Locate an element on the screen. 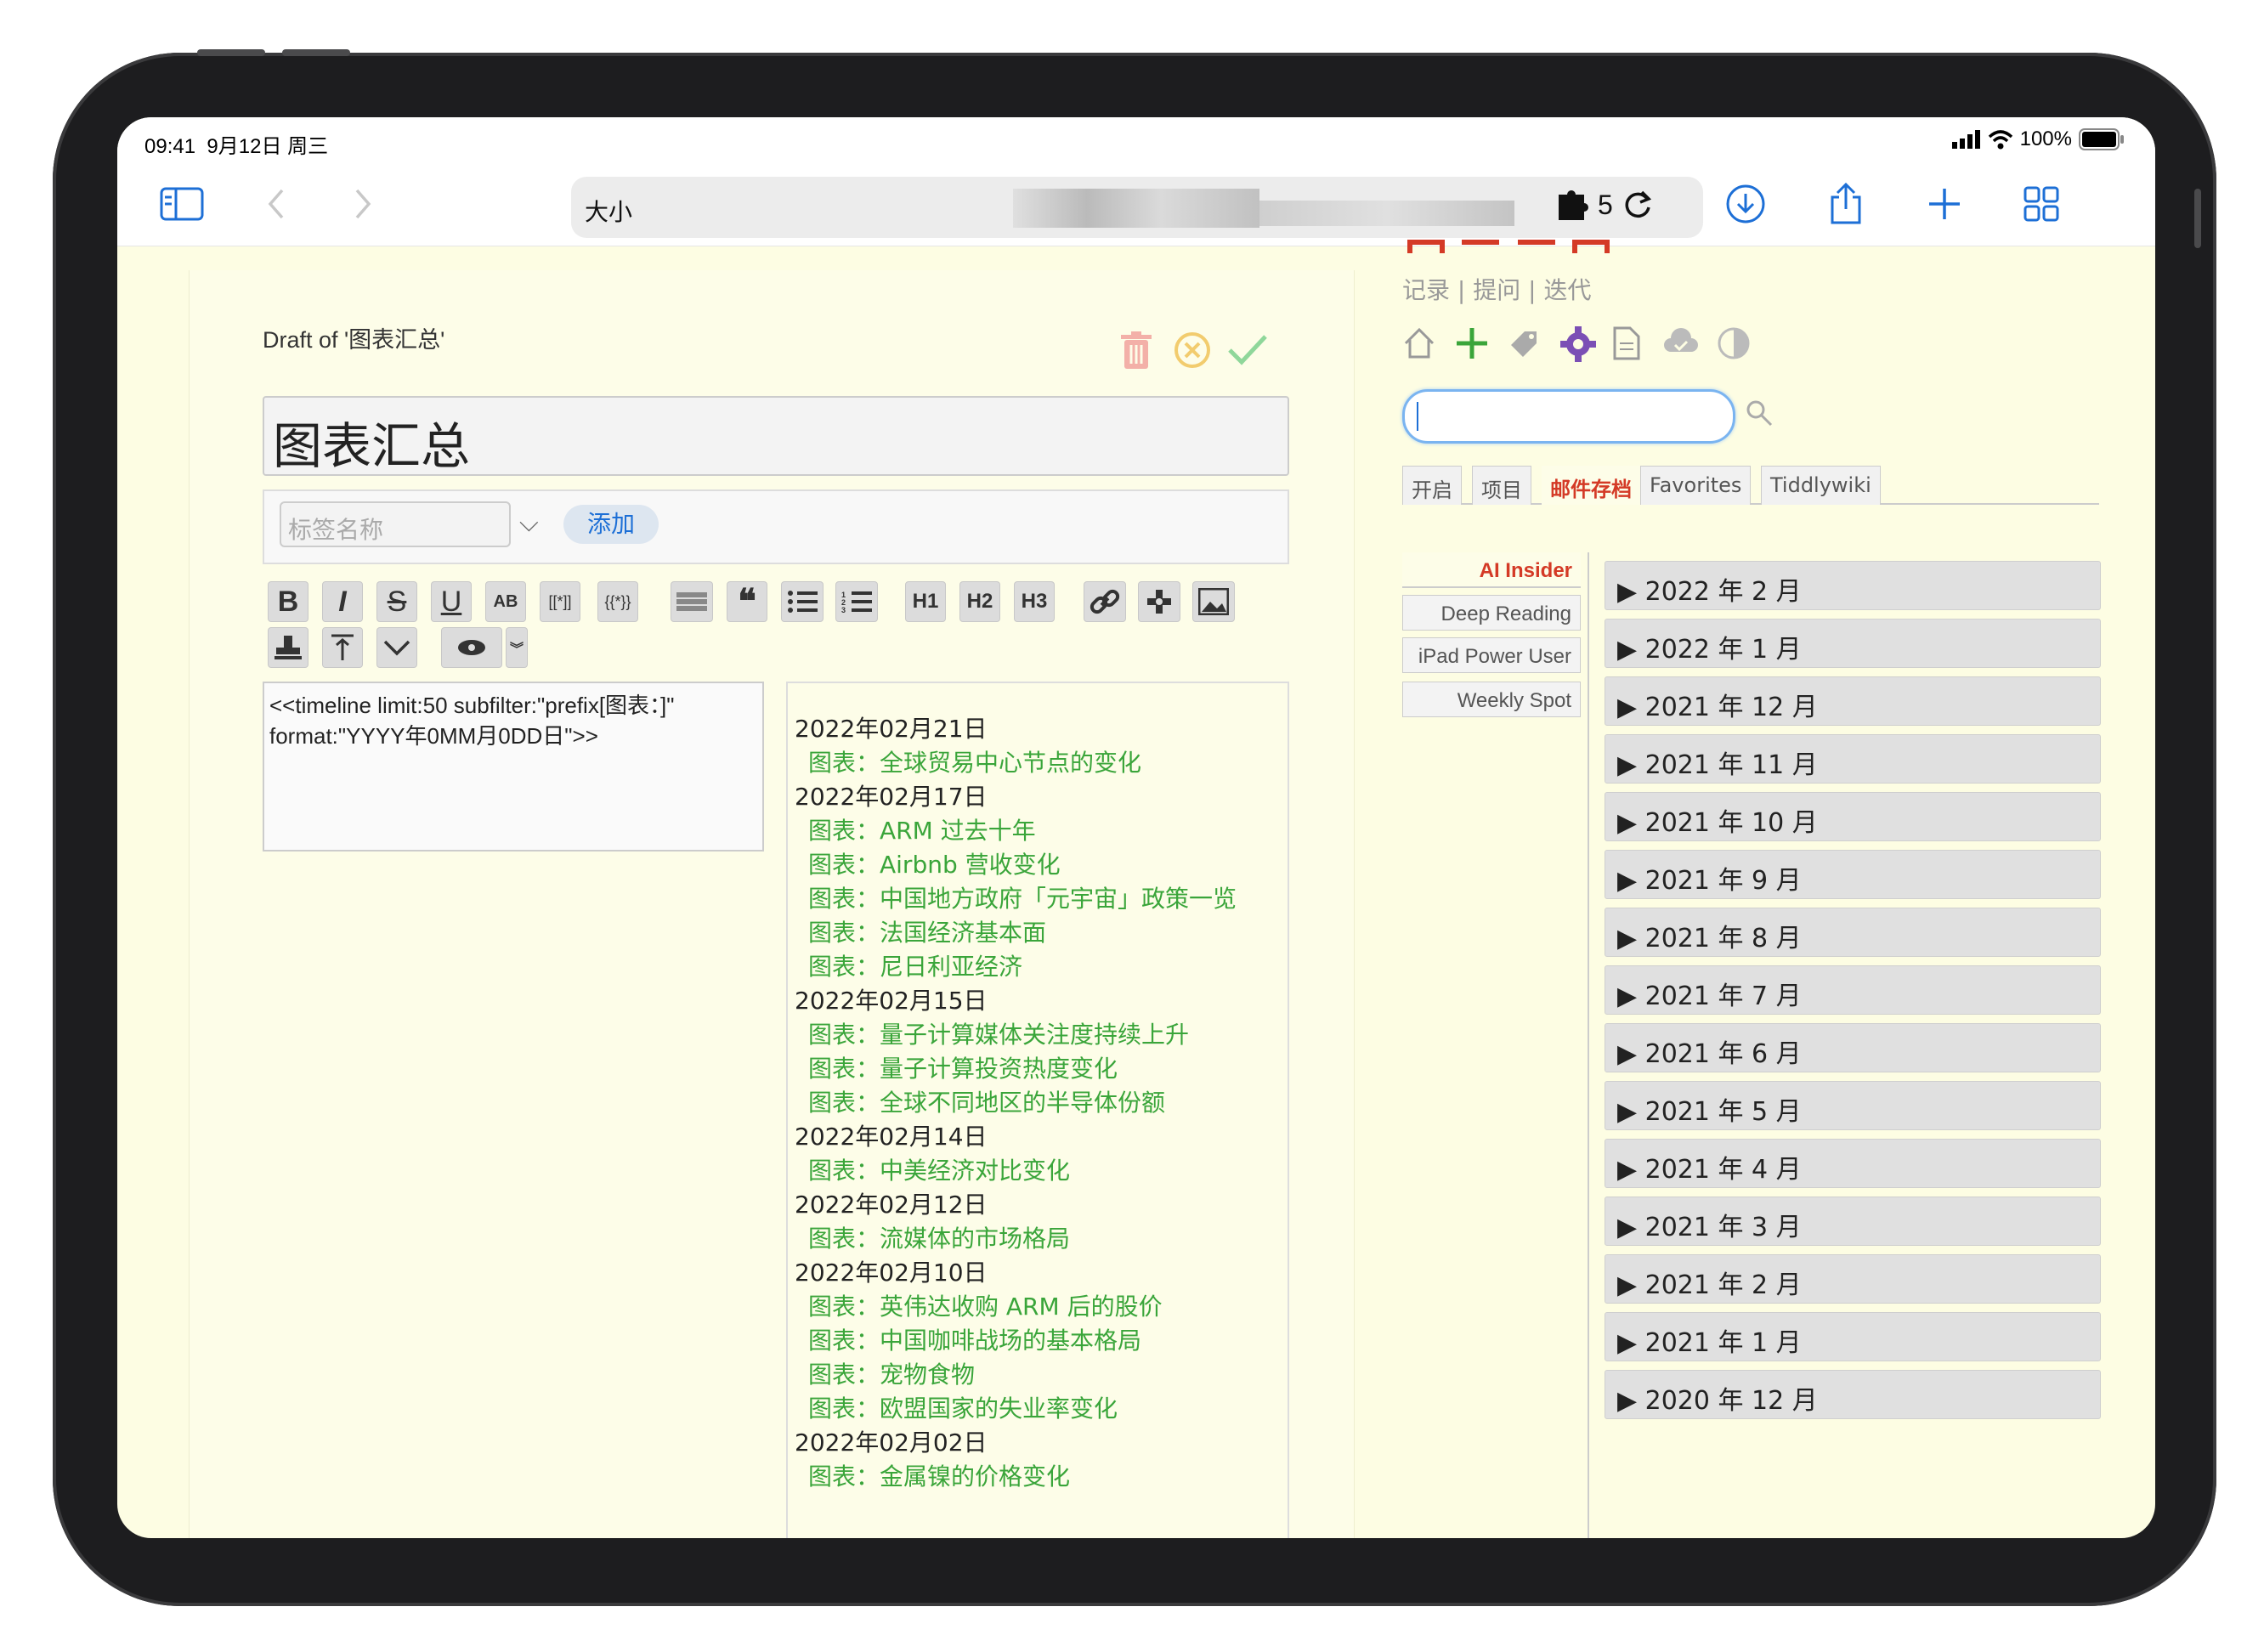 This screenshot has height=1652, width=2264. heading3-button: H3 is located at coordinates (1034, 601).